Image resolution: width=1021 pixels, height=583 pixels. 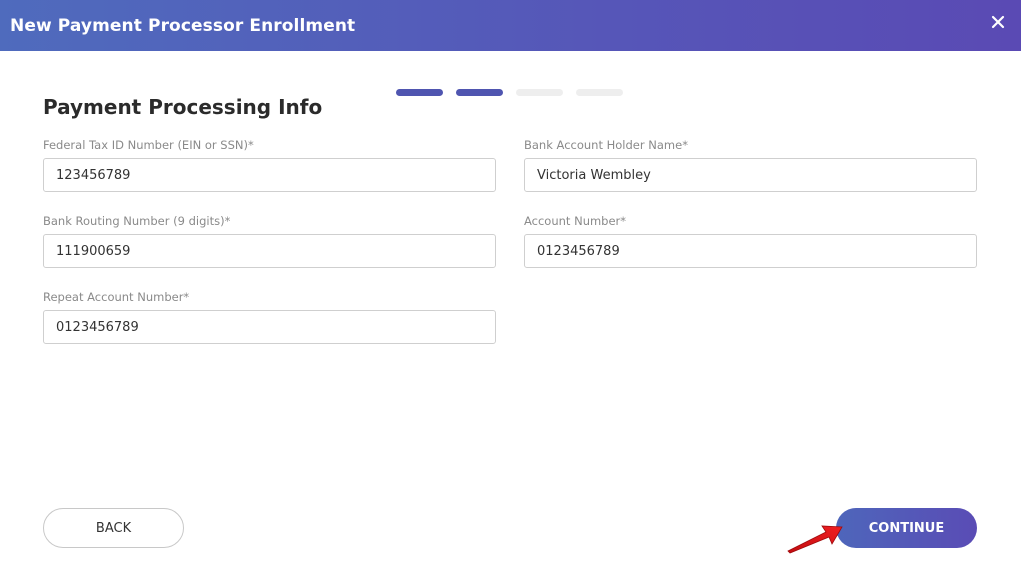 What do you see at coordinates (183, 107) in the screenshot?
I see `section-title: Payment Processing Info` at bounding box center [183, 107].